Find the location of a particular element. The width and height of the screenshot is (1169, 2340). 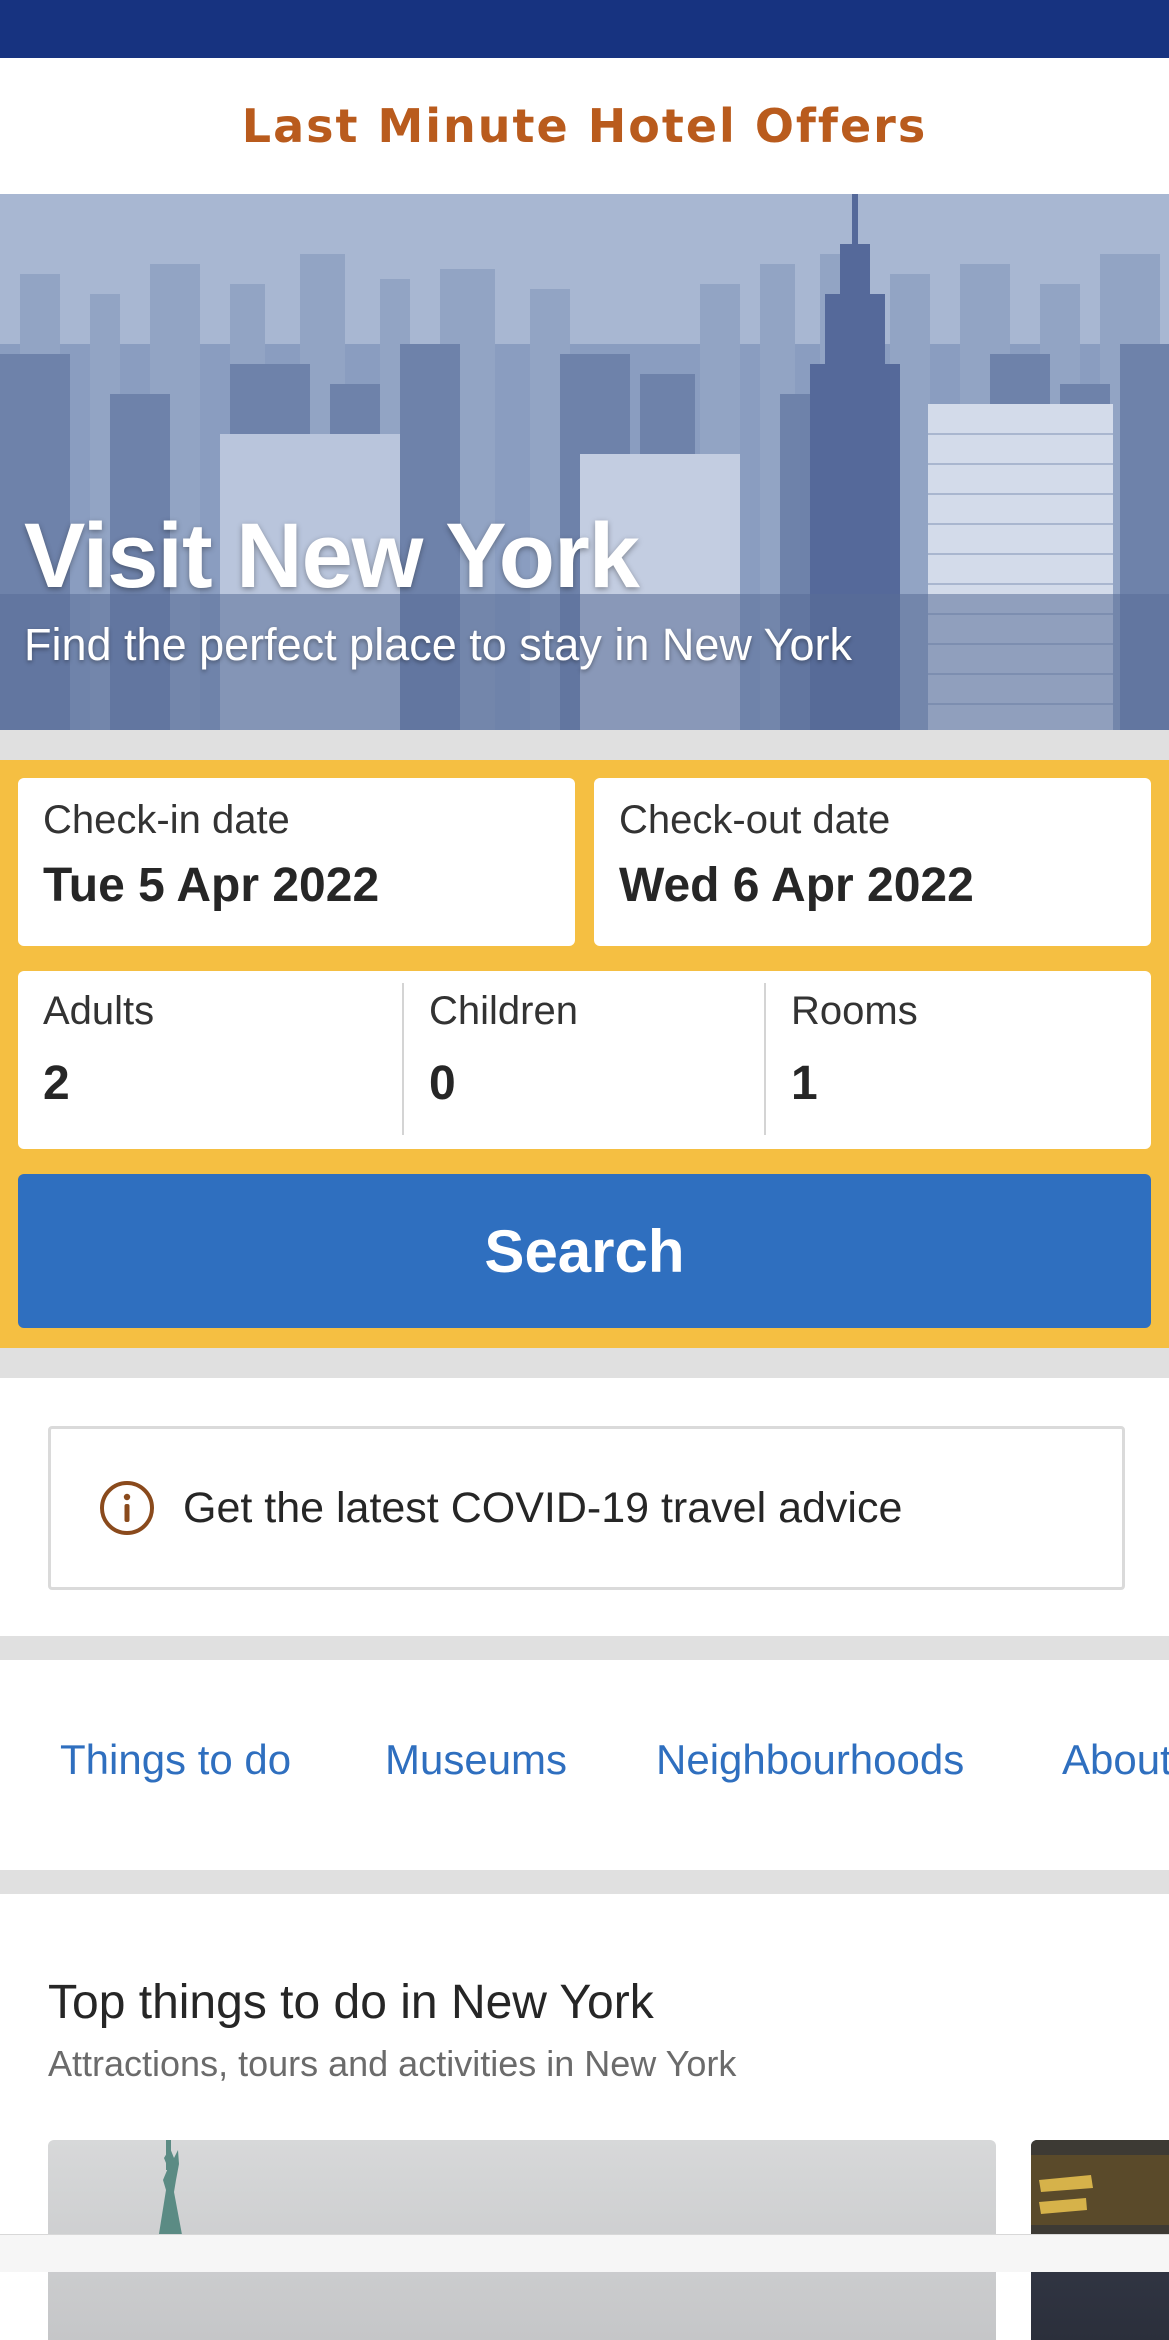

tab-neighbourhoods: Neighbourhoods is located at coordinates (810, 1760).